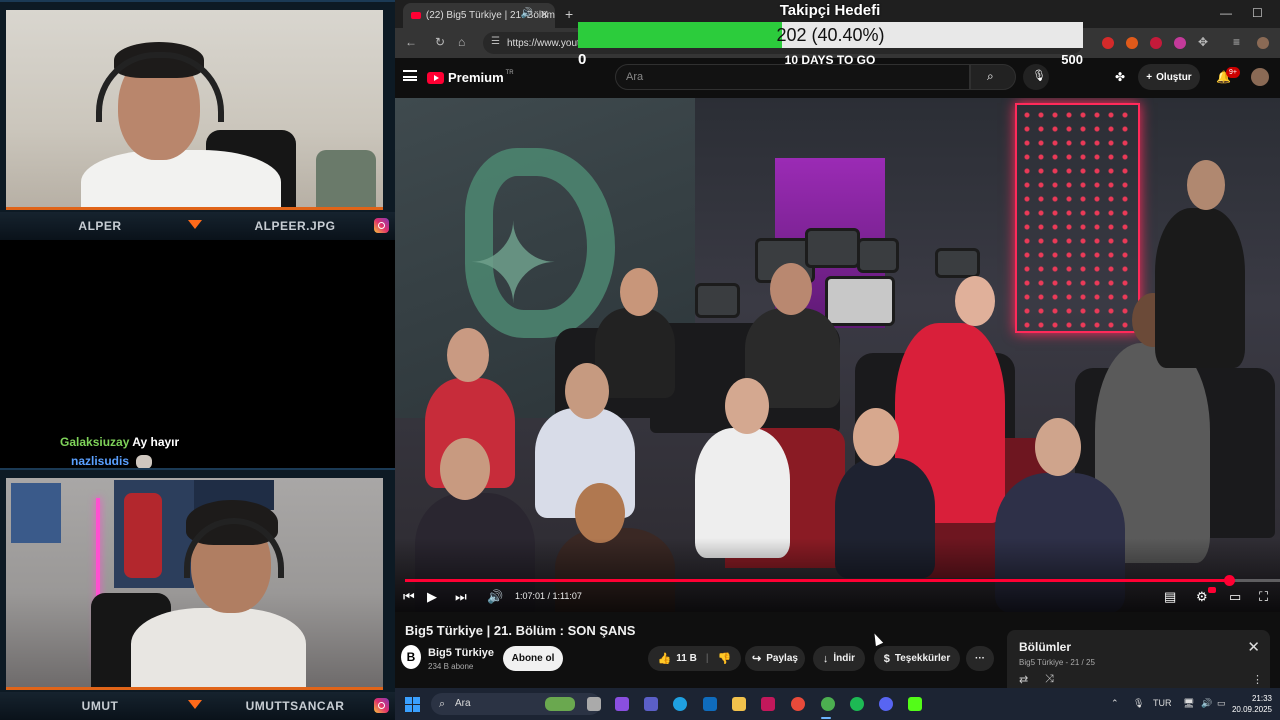  Describe the element at coordinates (463, 703) in the screenshot. I see `taskbar-search-placeholder: Ara` at that location.